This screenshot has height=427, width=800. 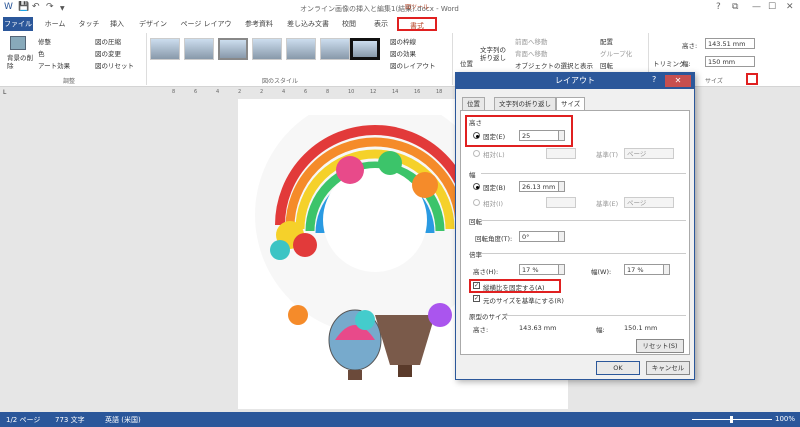 What do you see at coordinates (413, 65) in the screenshot?
I see `picture-layout-button: 図のレイアウト` at bounding box center [413, 65].